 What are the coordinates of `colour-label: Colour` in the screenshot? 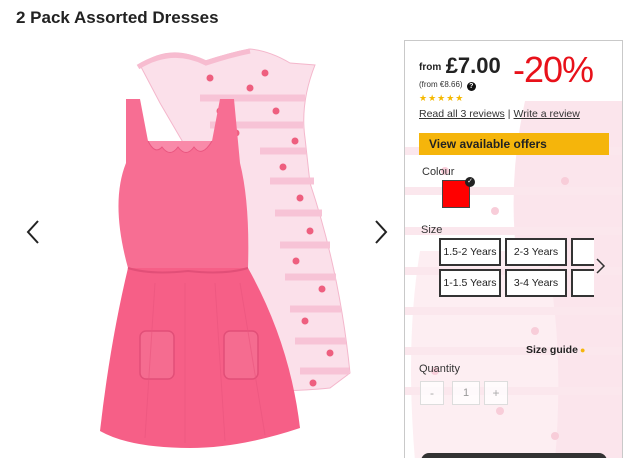 It's located at (438, 172).